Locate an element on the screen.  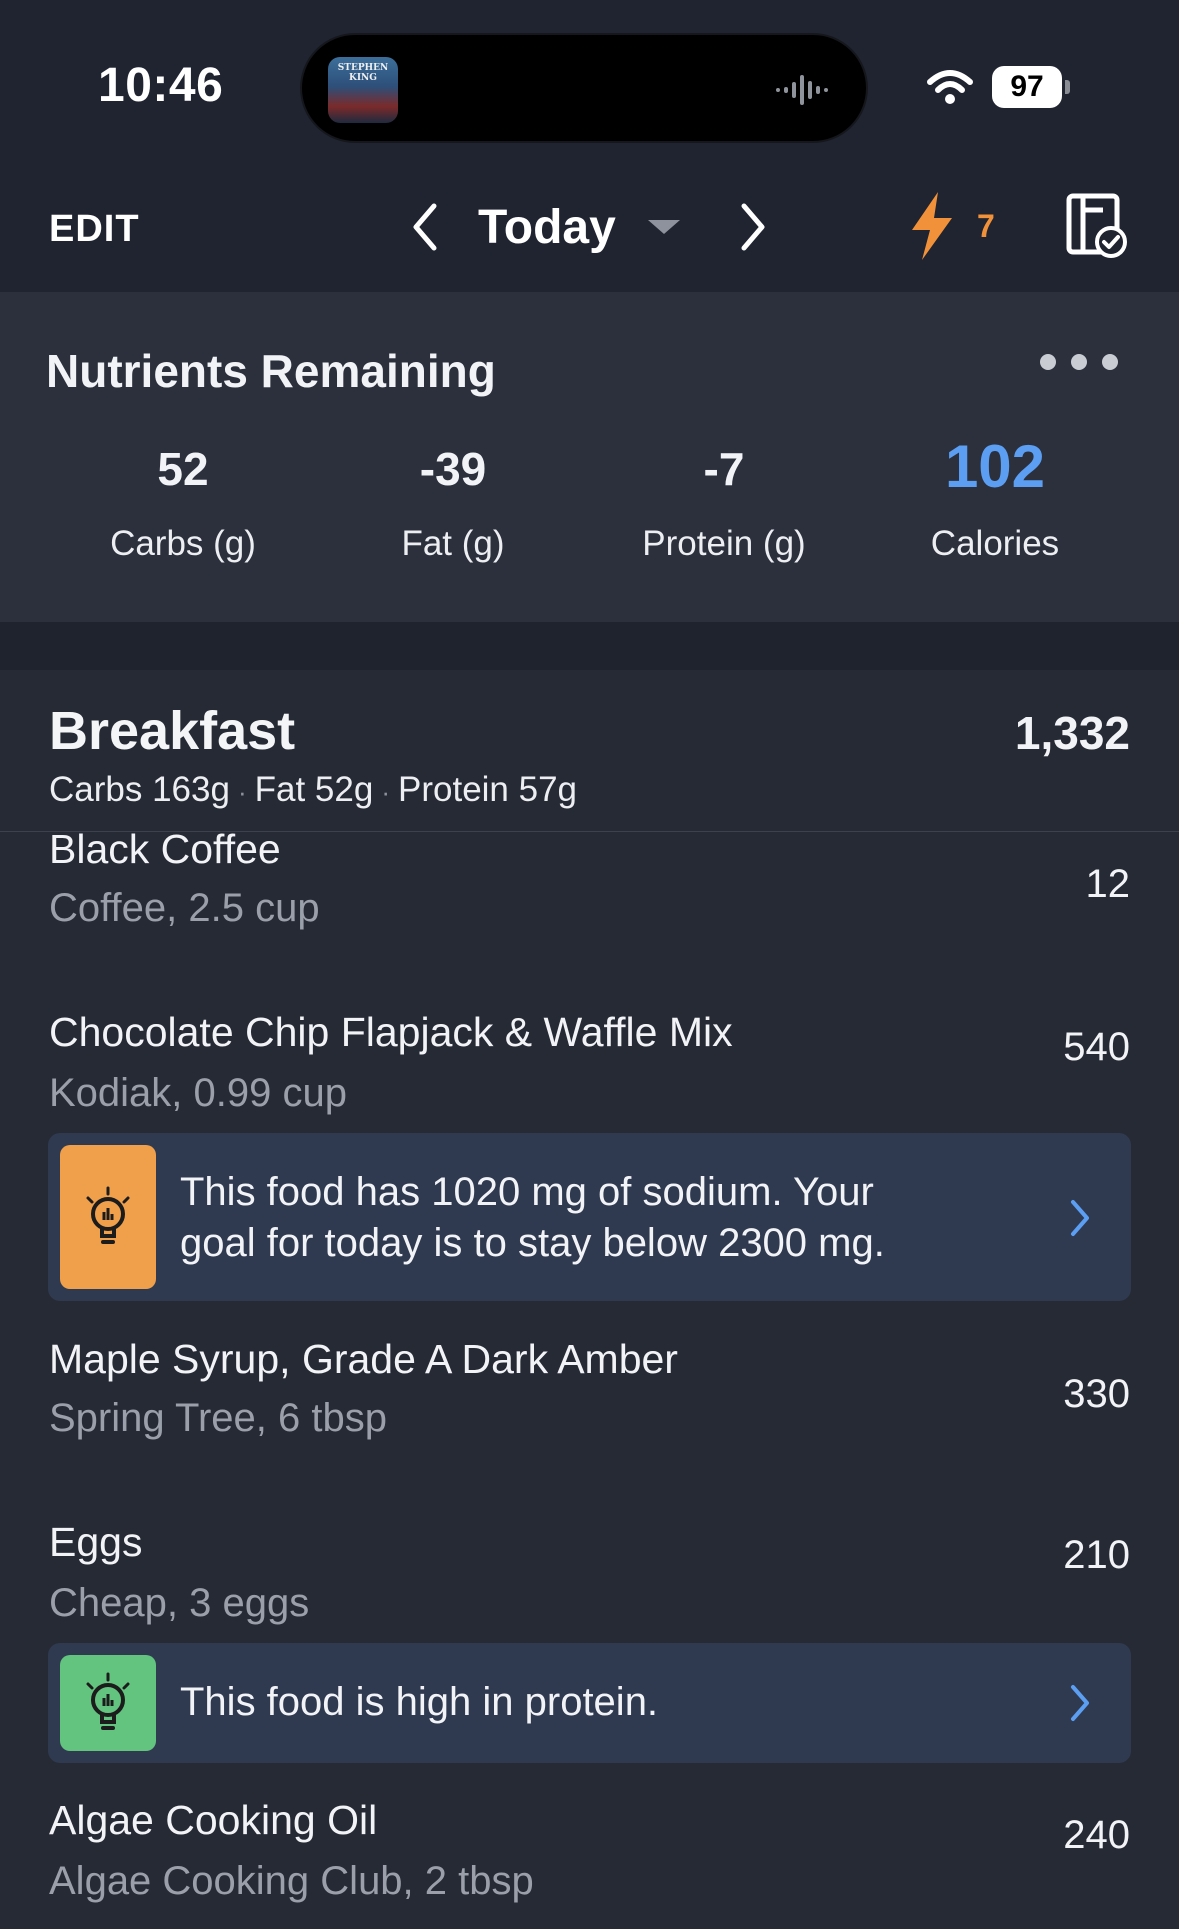
food-name: Black Coffee is located at coordinates (165, 849).